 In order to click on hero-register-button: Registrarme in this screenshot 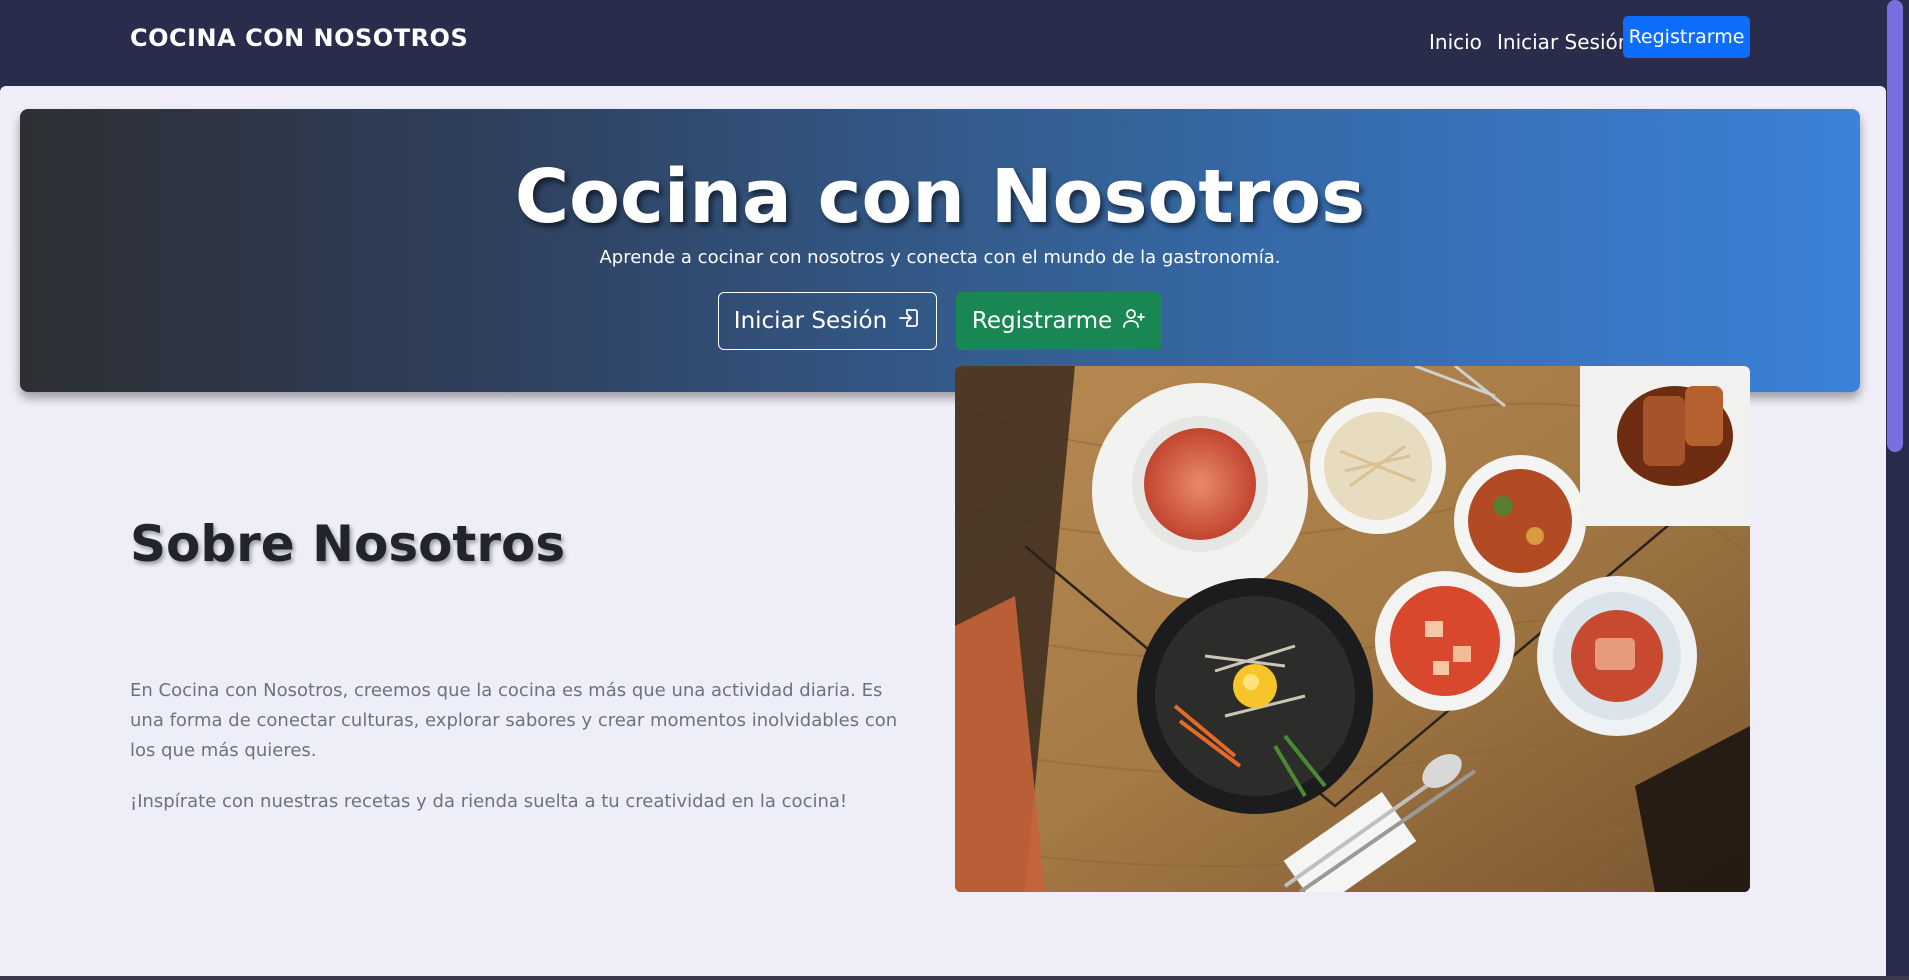, I will do `click(1059, 321)`.